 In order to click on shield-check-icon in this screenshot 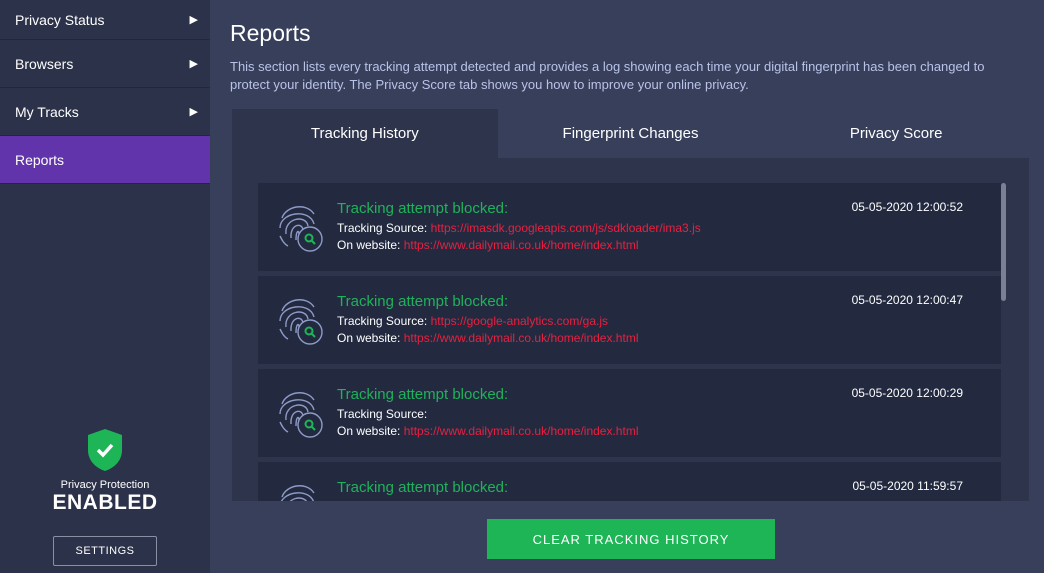, I will do `click(105, 450)`.